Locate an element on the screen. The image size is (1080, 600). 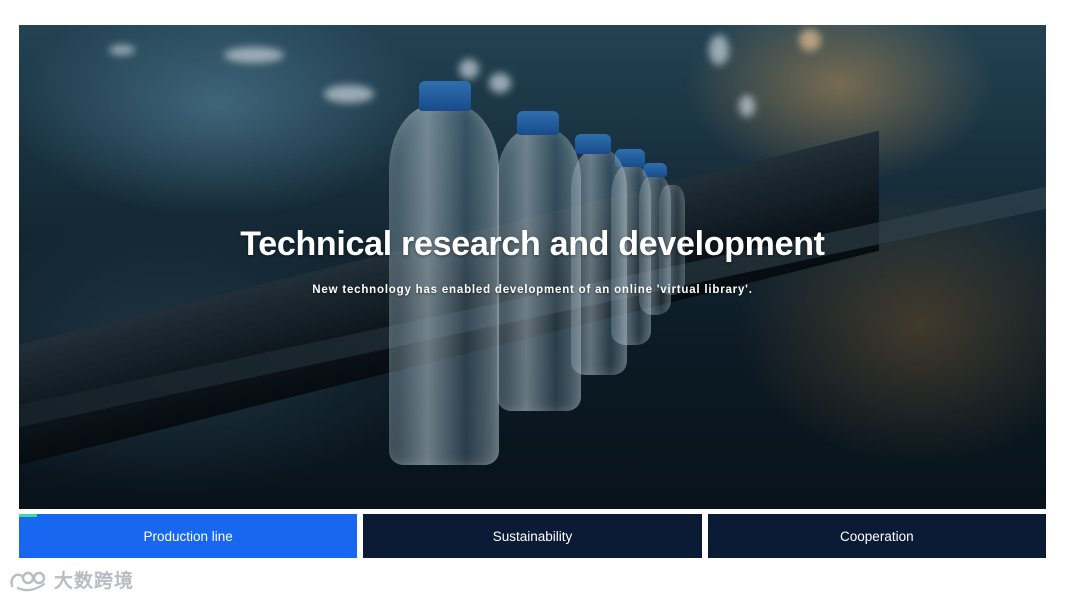
tab-label: Sustainability is located at coordinates (532, 536).